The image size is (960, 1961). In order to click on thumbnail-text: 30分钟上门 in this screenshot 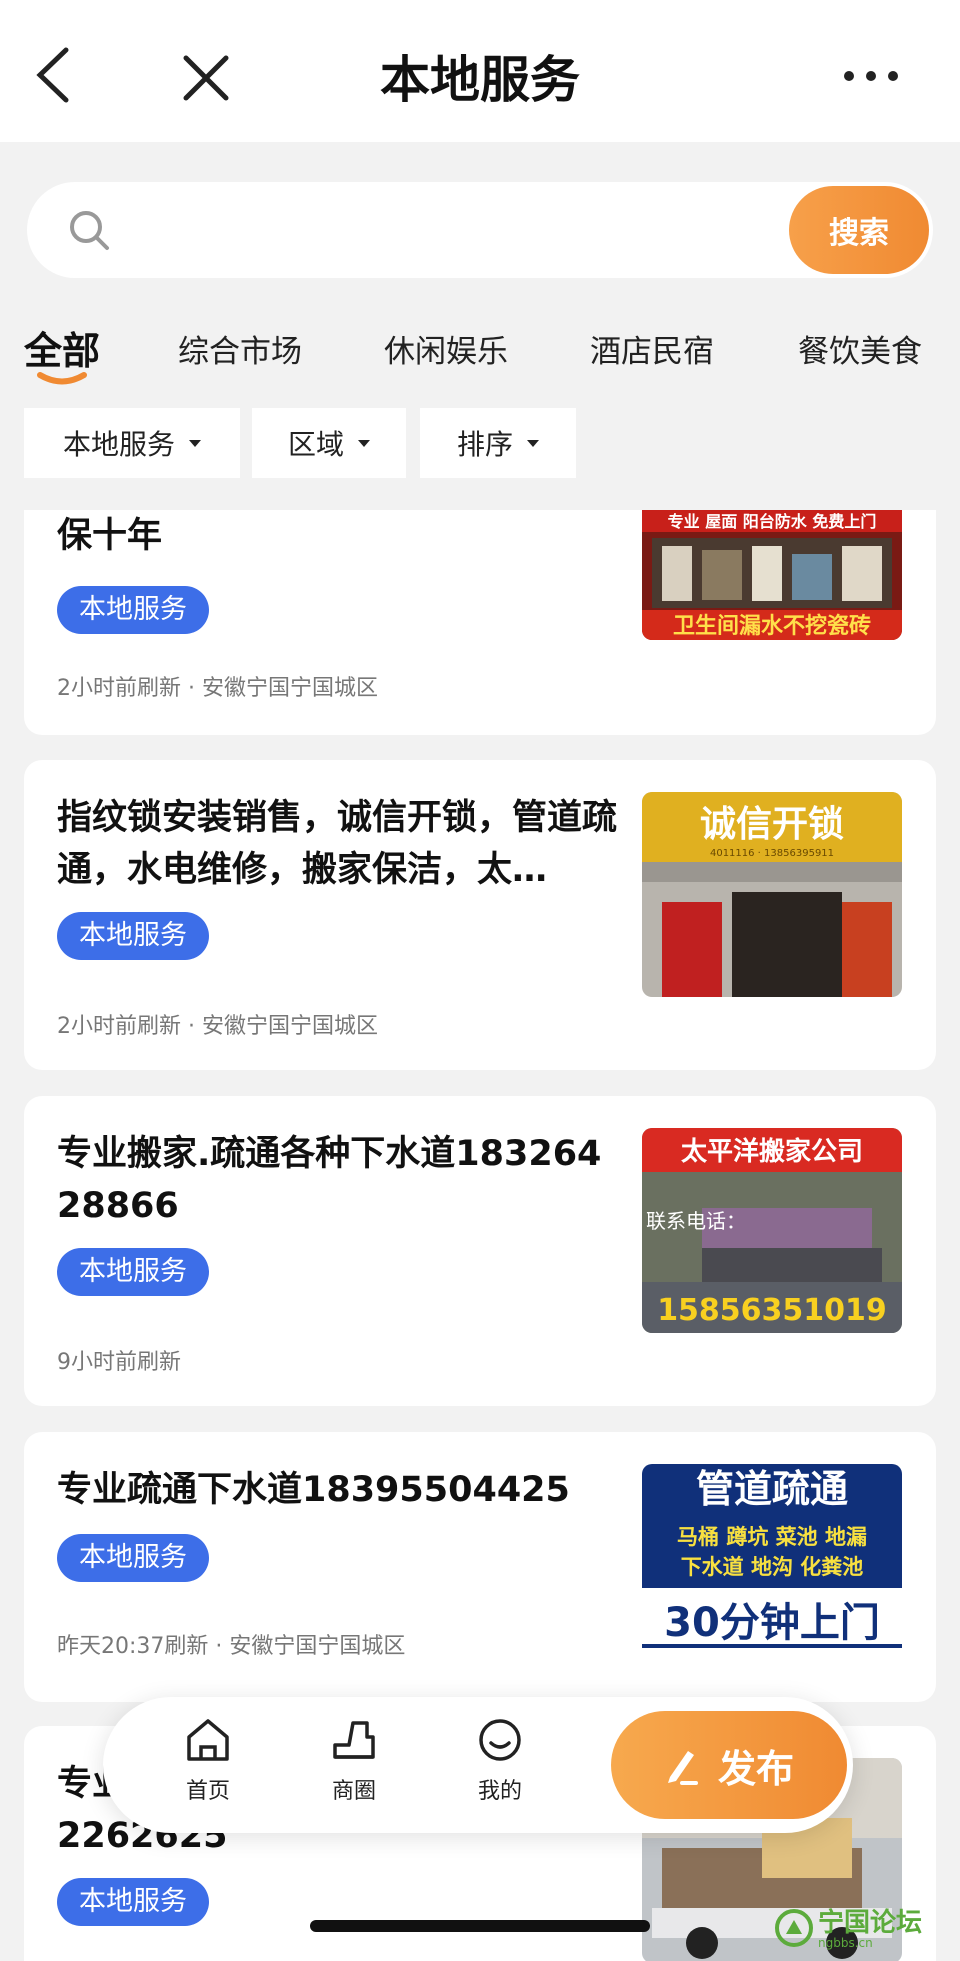, I will do `click(772, 1623)`.